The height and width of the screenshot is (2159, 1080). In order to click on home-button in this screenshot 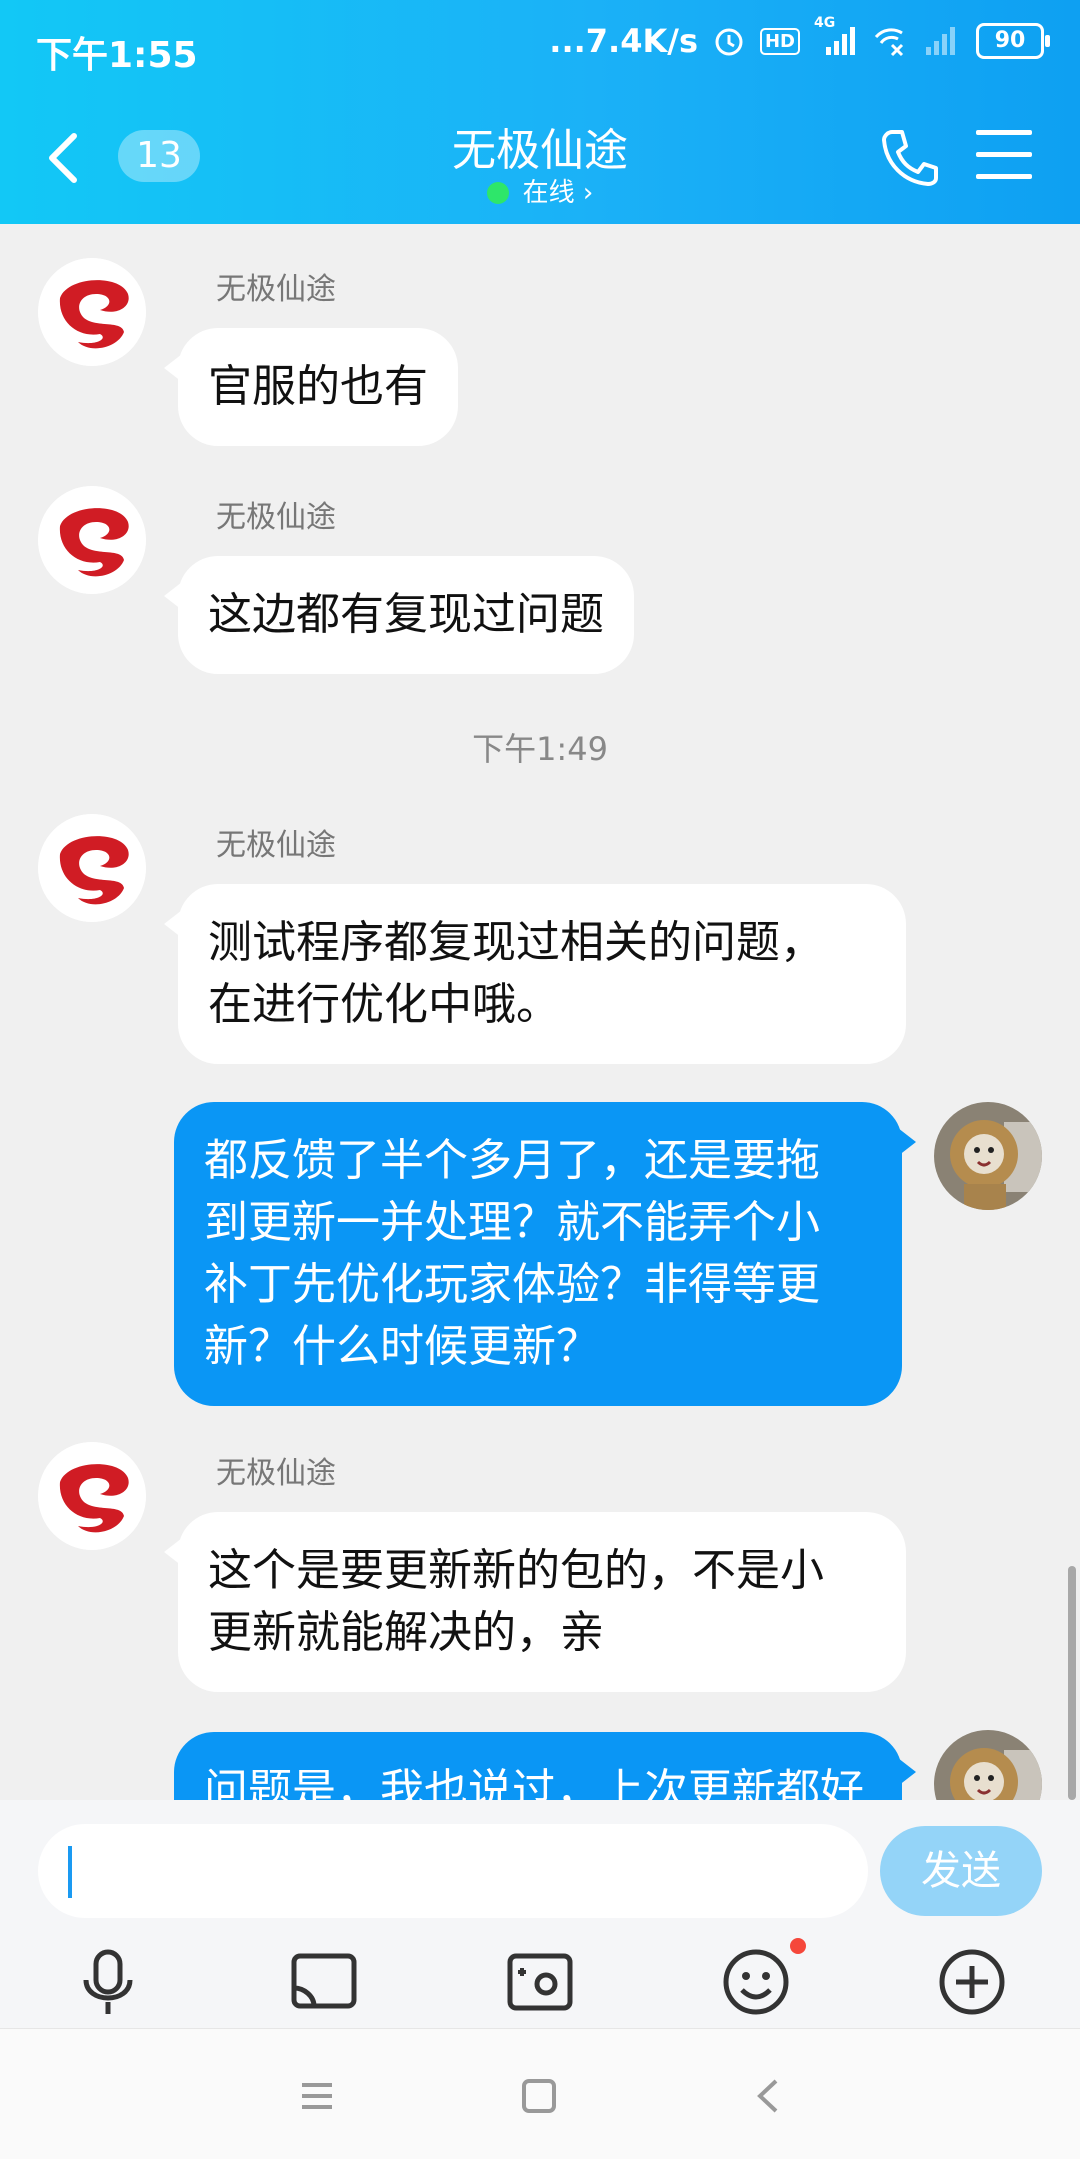, I will do `click(539, 2096)`.